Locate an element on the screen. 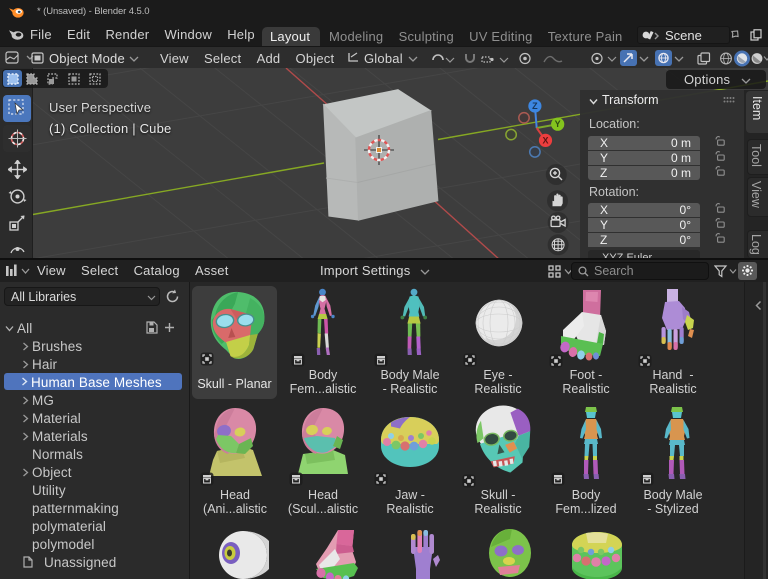 Image resolution: width=768 pixels, height=579 pixels. svg-text: X is located at coordinates (545, 140).